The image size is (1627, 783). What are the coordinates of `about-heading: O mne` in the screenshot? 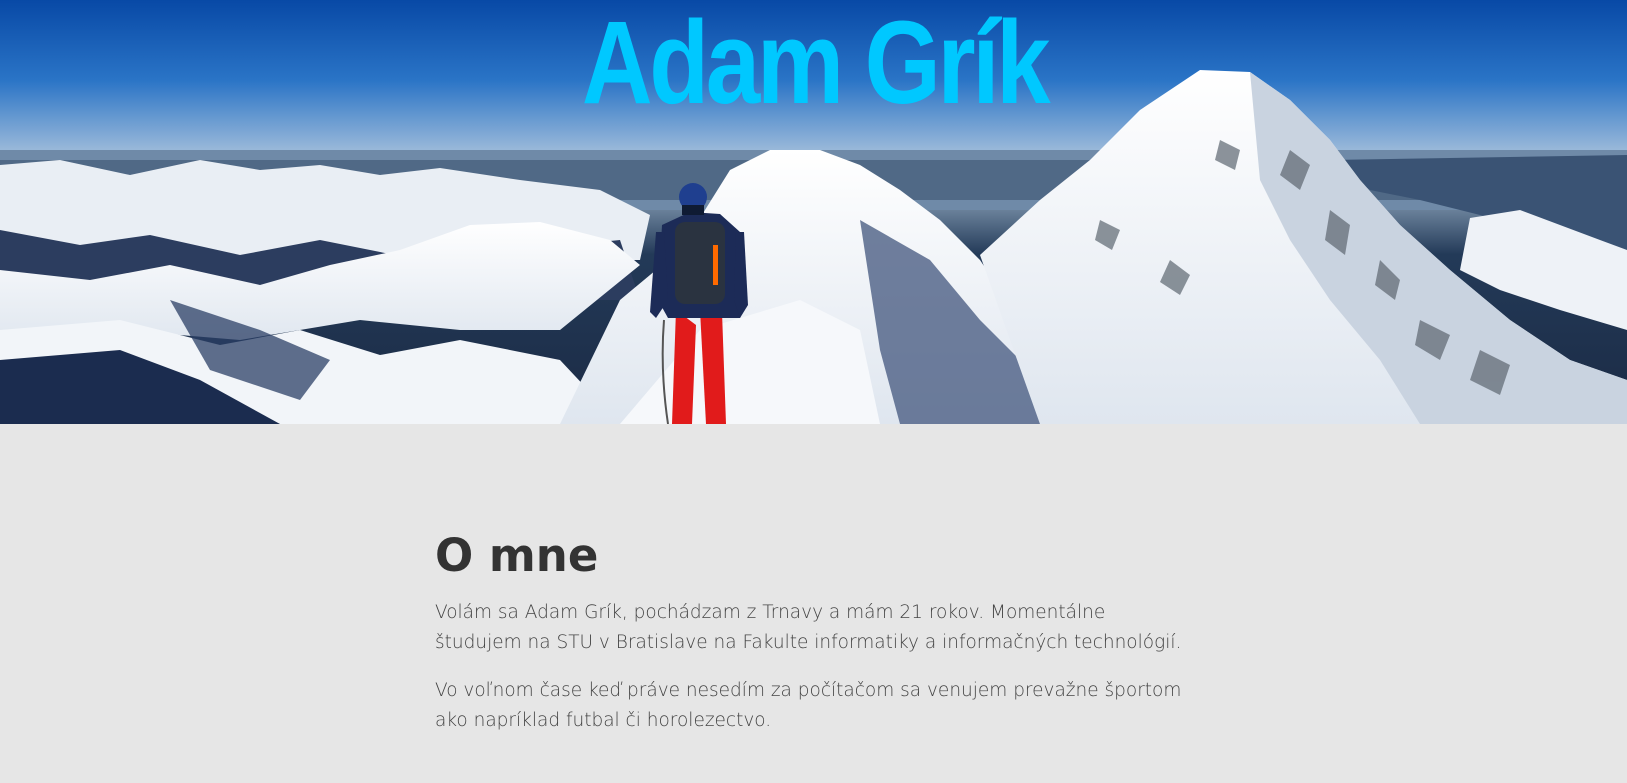 It's located at (517, 555).